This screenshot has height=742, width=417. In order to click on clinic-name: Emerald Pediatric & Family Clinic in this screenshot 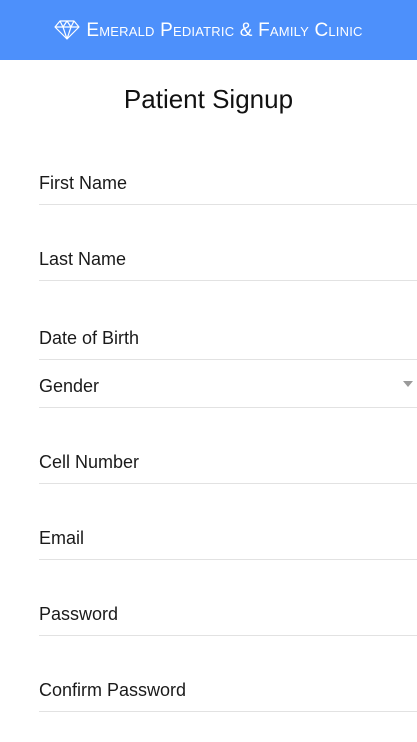, I will do `click(224, 30)`.